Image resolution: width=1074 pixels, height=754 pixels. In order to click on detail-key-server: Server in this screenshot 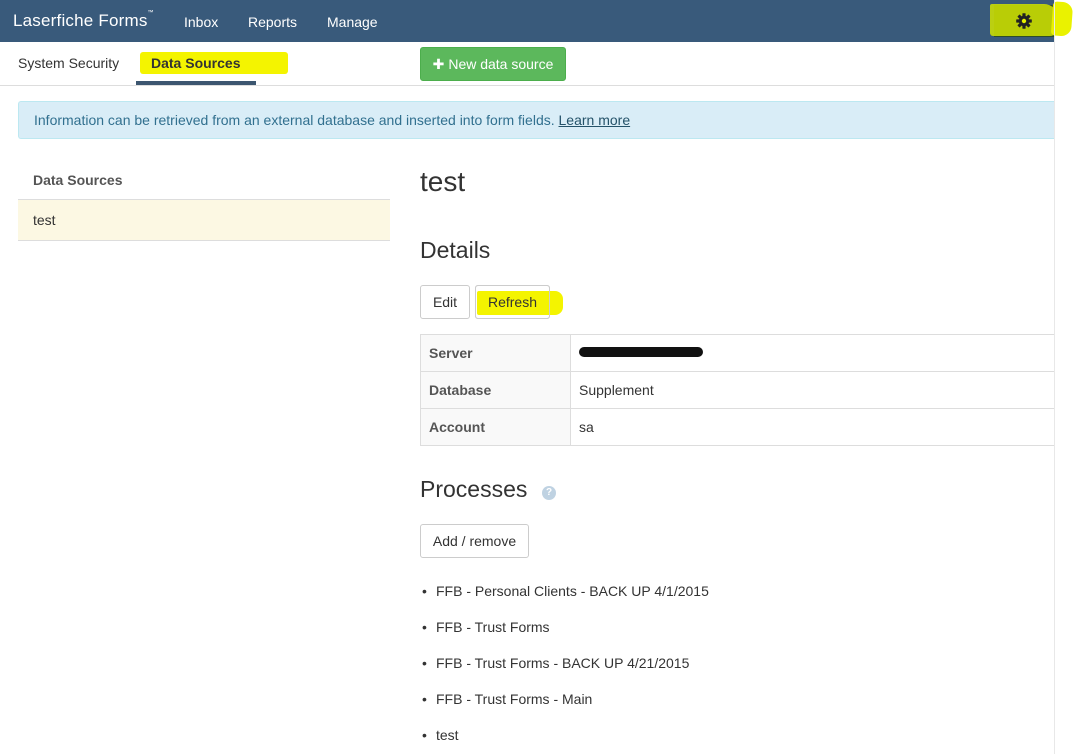, I will do `click(495, 353)`.